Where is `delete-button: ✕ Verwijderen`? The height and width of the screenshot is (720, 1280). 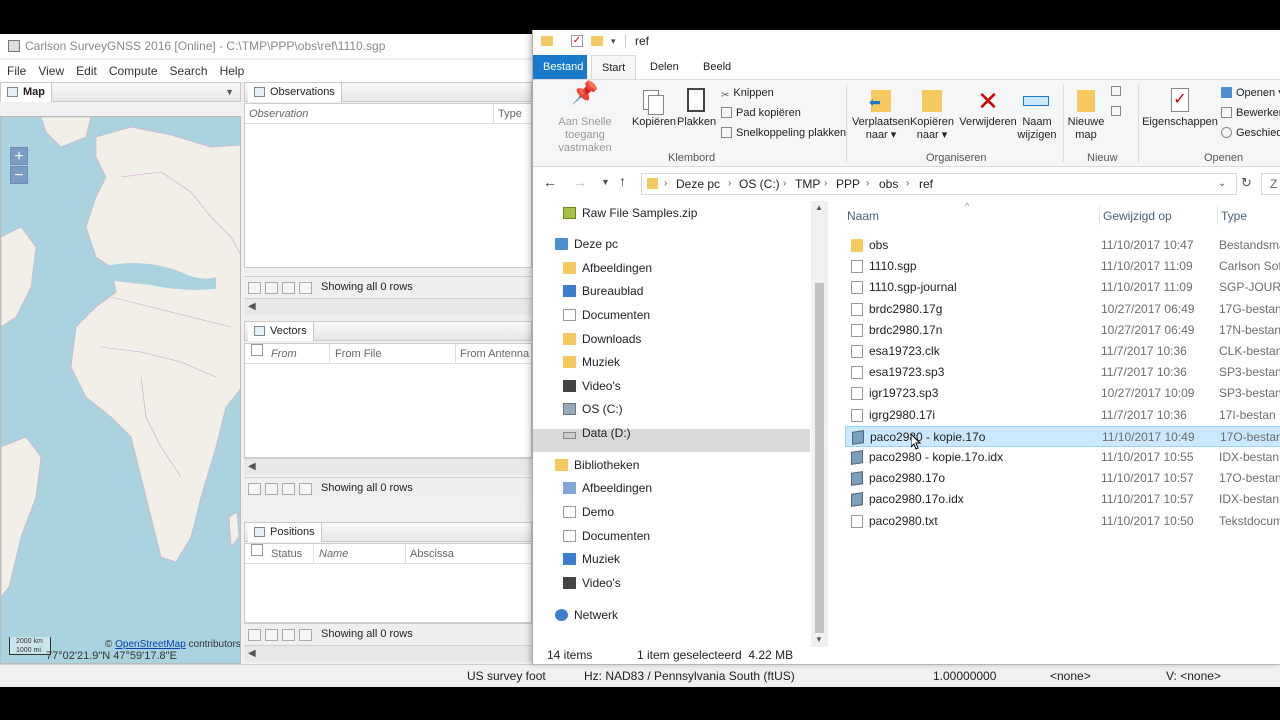
delete-button: ✕ Verwijderen is located at coordinates (988, 107).